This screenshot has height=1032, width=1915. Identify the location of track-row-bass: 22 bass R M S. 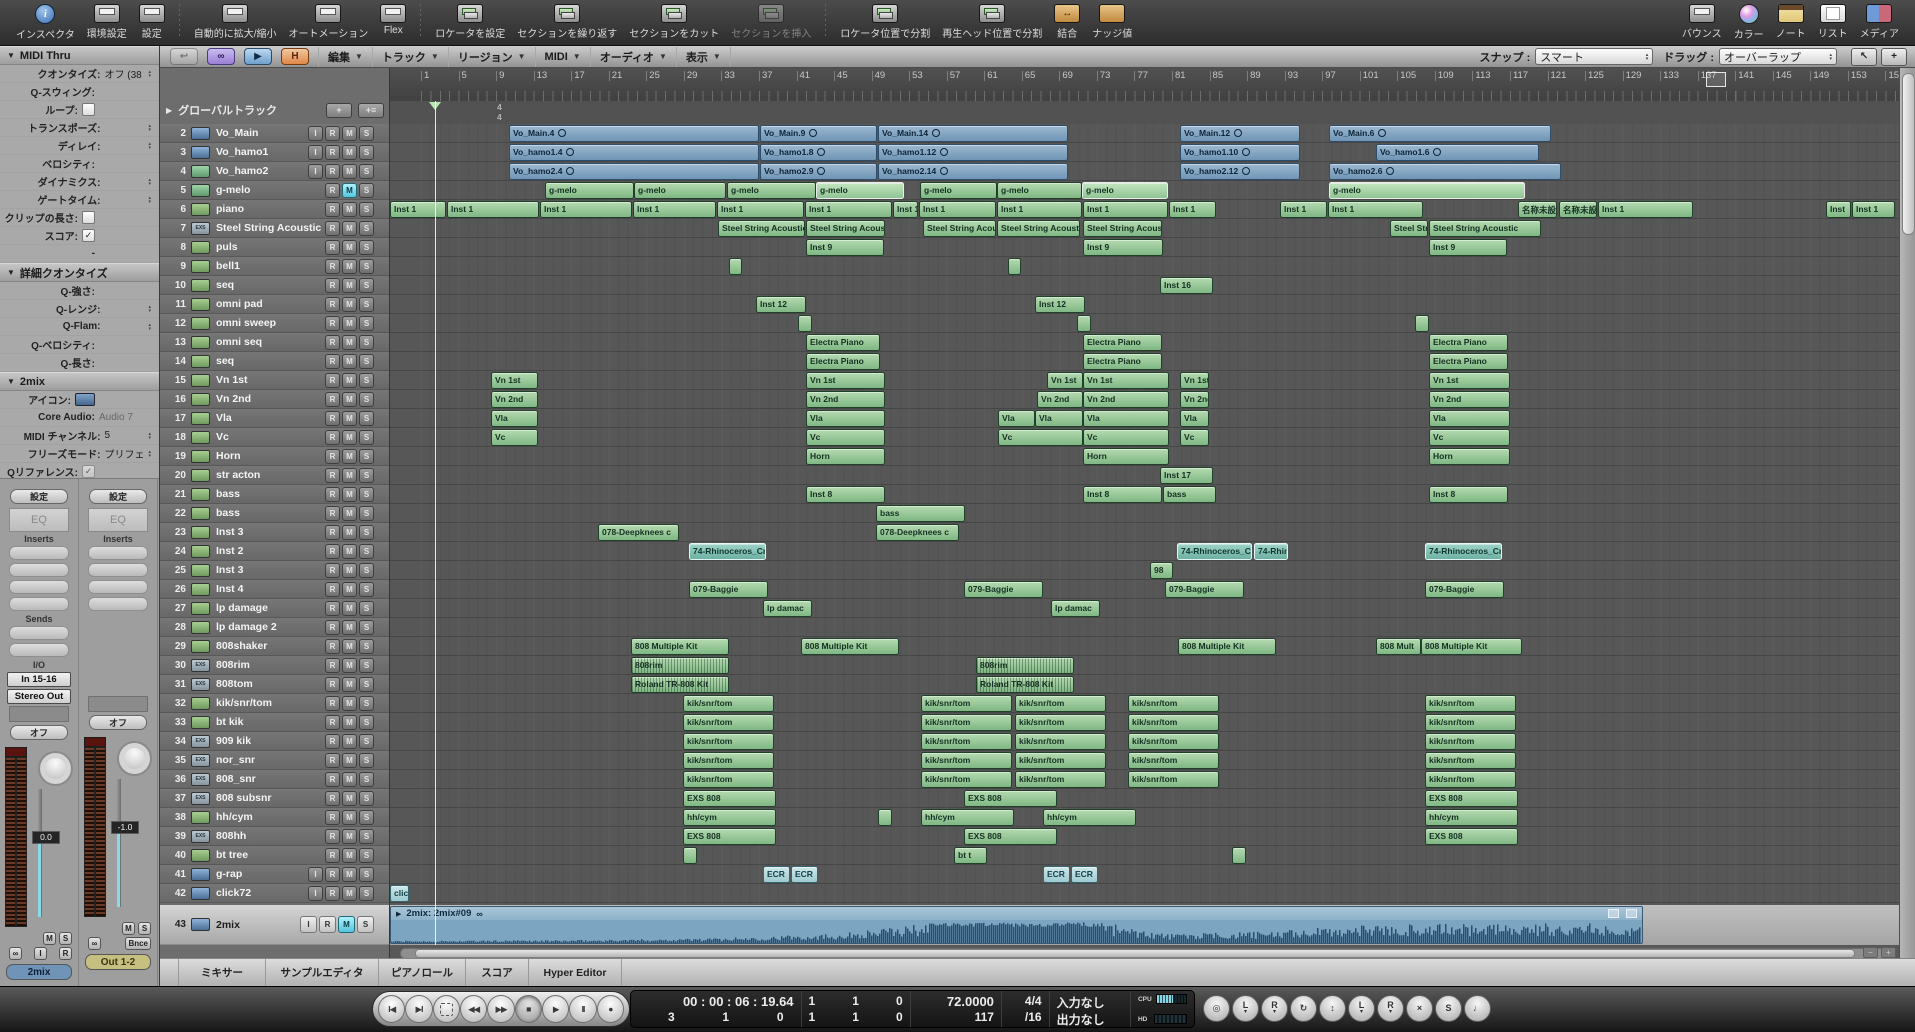
(274, 513).